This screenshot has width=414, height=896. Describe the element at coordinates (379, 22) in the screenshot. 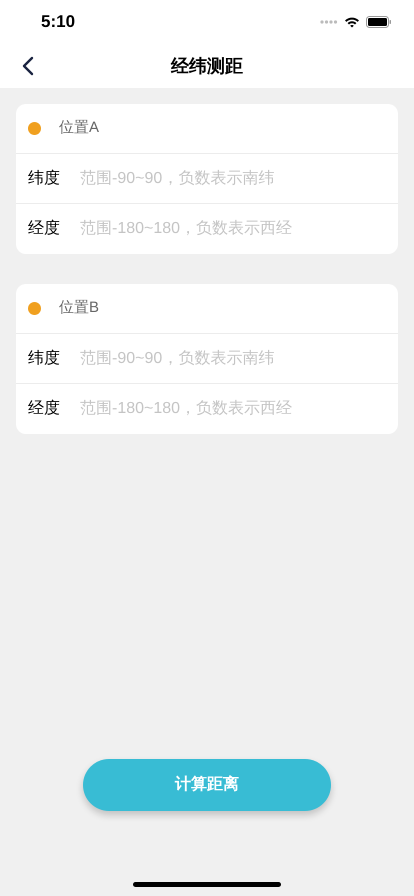

I see `battery-icon` at that location.